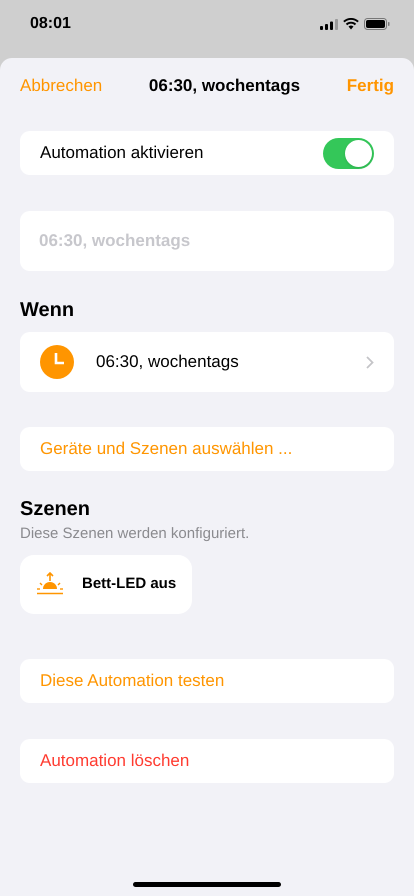 This screenshot has height=896, width=414. I want to click on battery-icon, so click(377, 24).